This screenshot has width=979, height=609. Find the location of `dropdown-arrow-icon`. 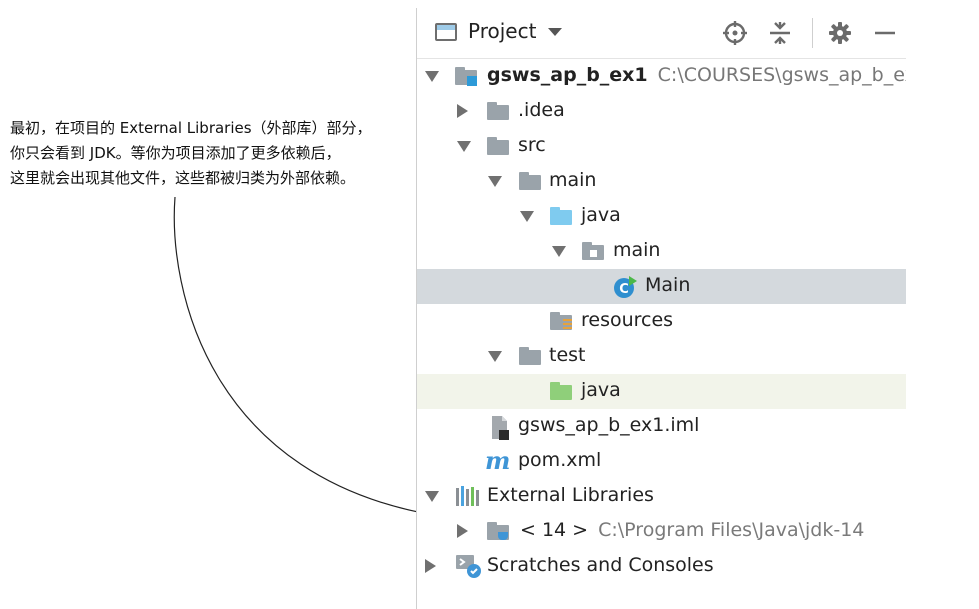

dropdown-arrow-icon is located at coordinates (555, 32).